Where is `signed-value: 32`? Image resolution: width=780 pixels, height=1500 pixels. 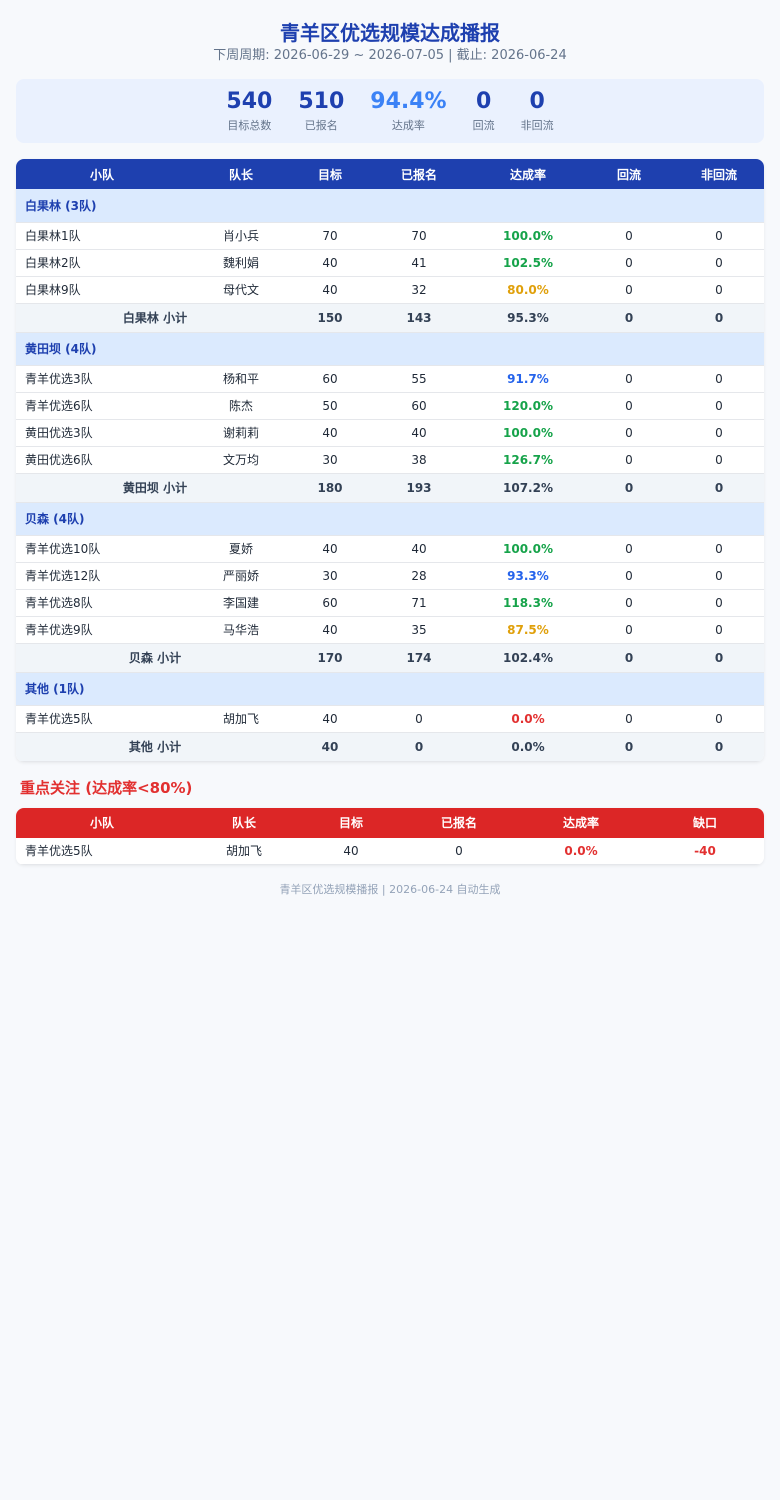
signed-value: 32 is located at coordinates (419, 290).